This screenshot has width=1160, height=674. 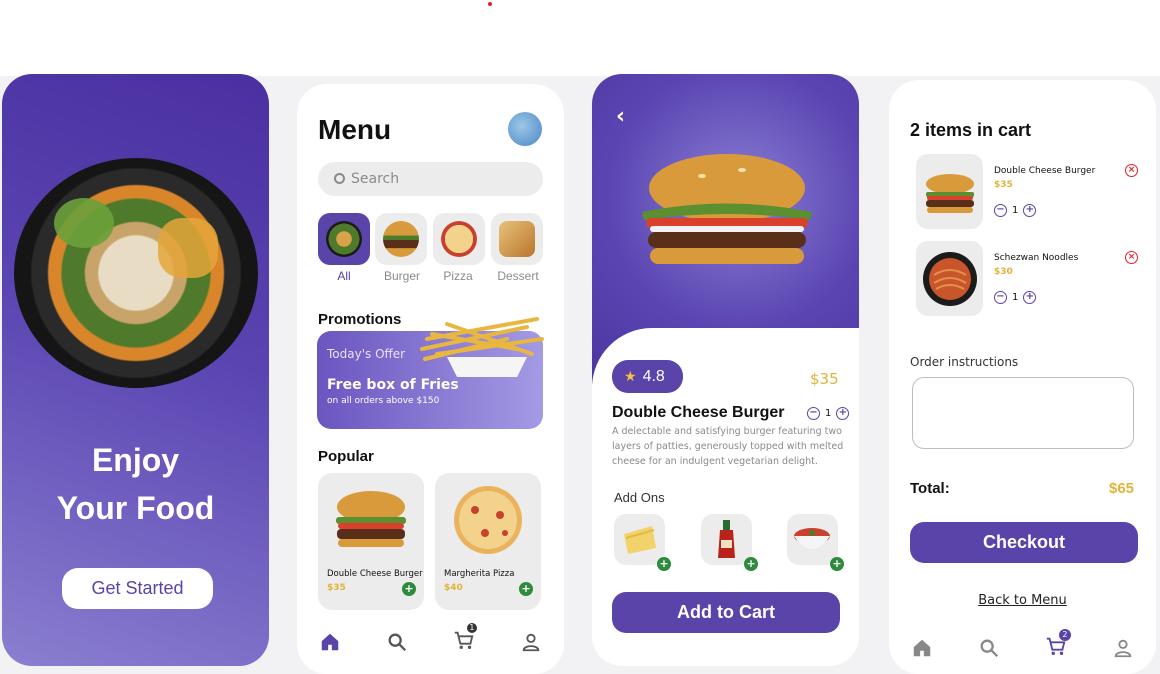 What do you see at coordinates (1031, 279) in the screenshot?
I see `cart-item: Schezwan Noodles $30 − 1 + ×` at bounding box center [1031, 279].